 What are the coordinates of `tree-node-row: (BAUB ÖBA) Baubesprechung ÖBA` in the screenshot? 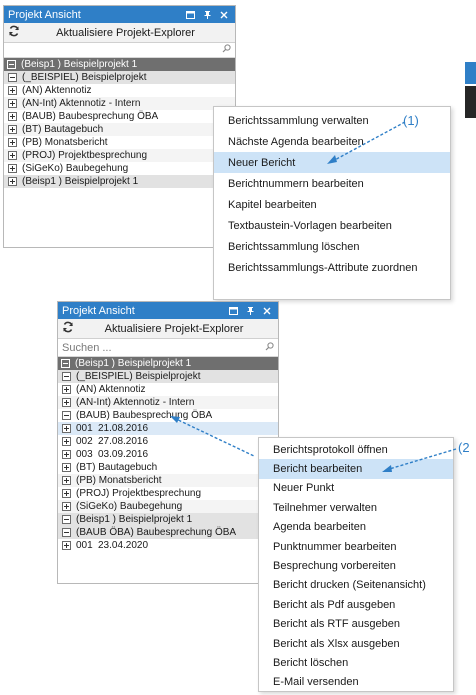 It's located at (168, 532).